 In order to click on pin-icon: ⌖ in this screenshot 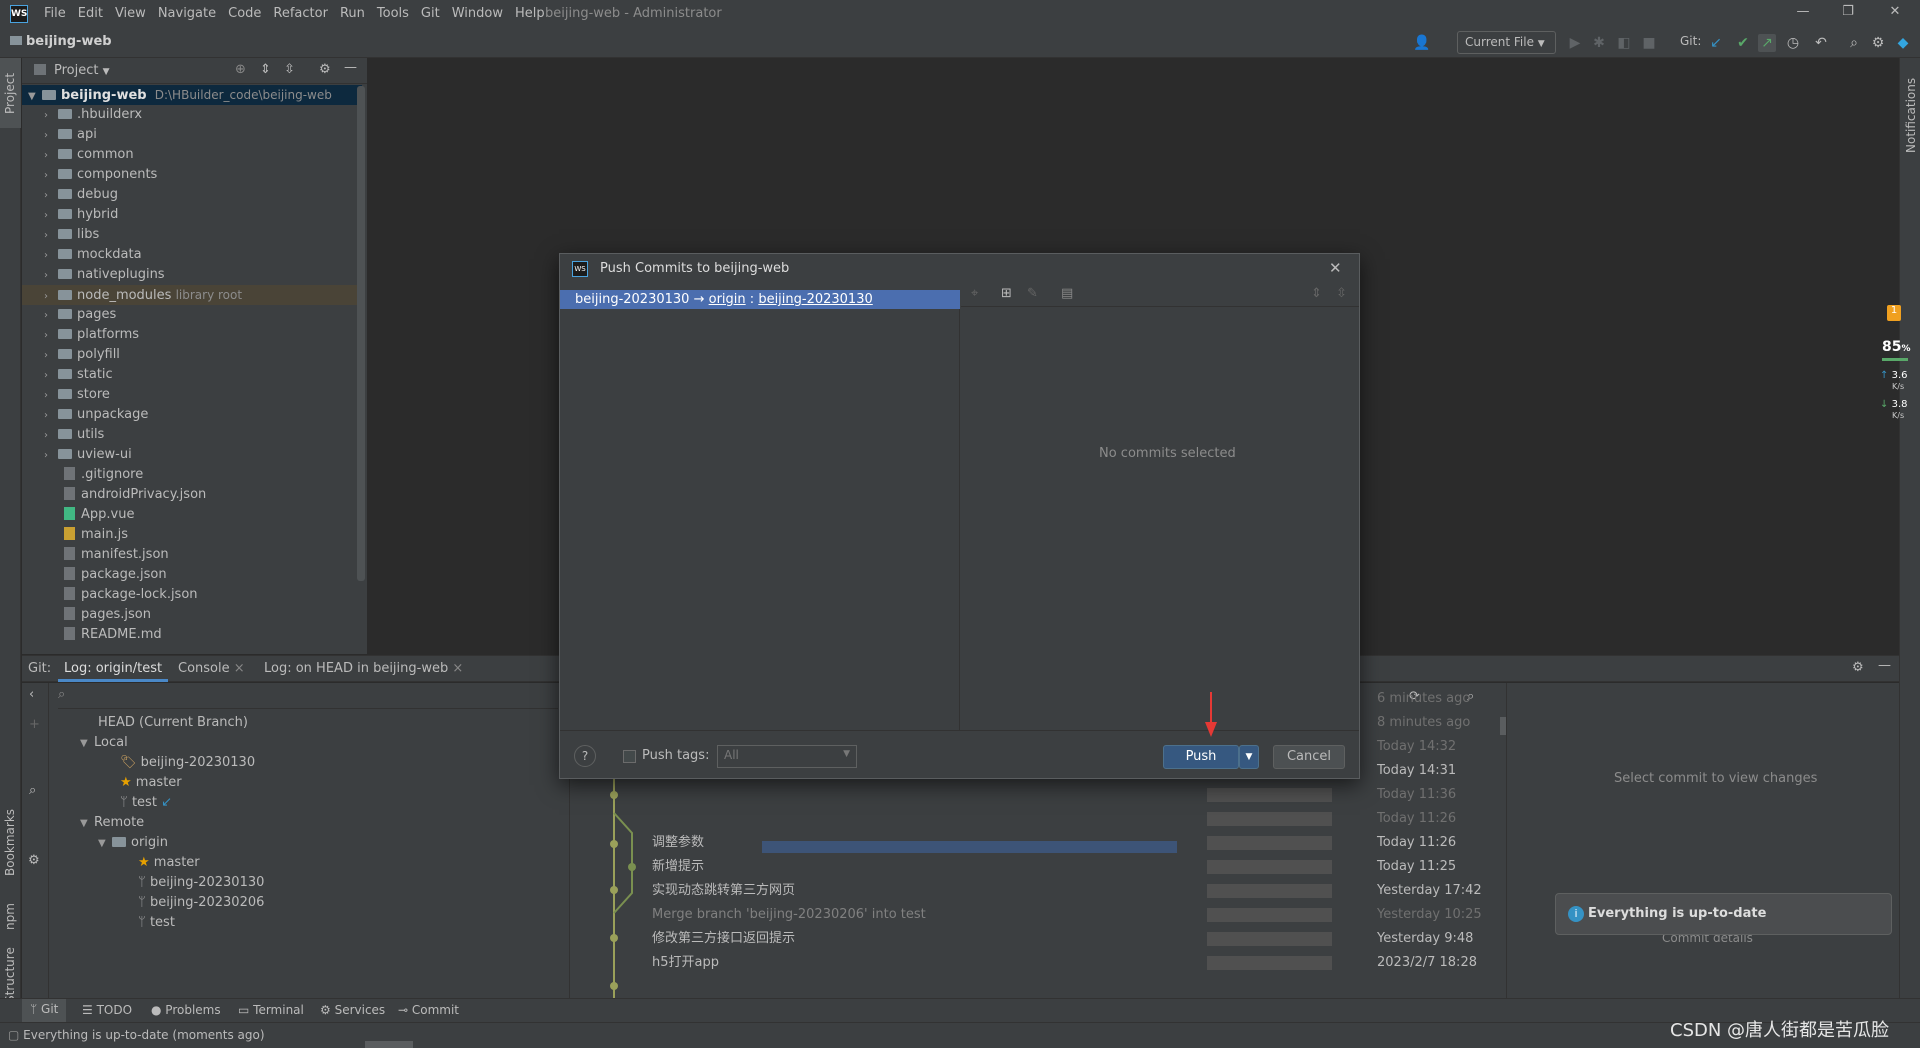, I will do `click(974, 293)`.